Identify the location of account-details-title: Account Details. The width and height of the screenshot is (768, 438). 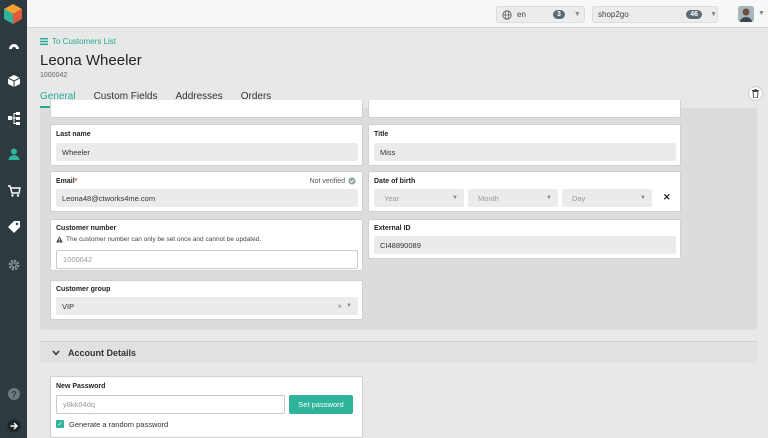
(102, 352).